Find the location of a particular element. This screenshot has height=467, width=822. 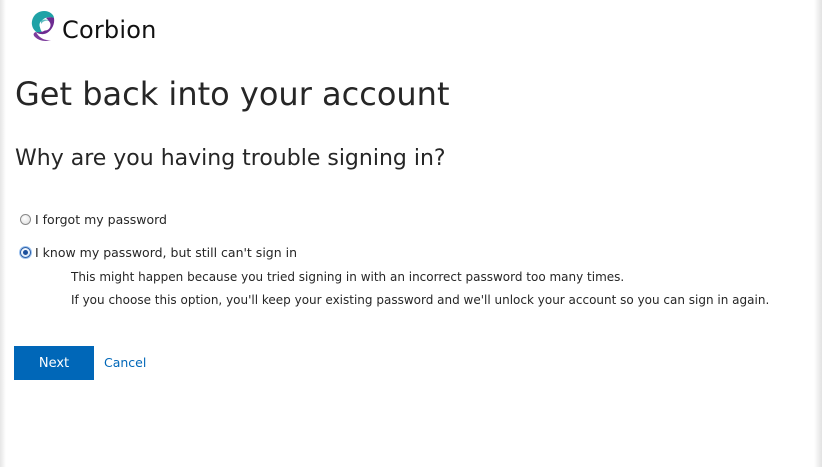

brand-logo: Corbion is located at coordinates (93, 26).